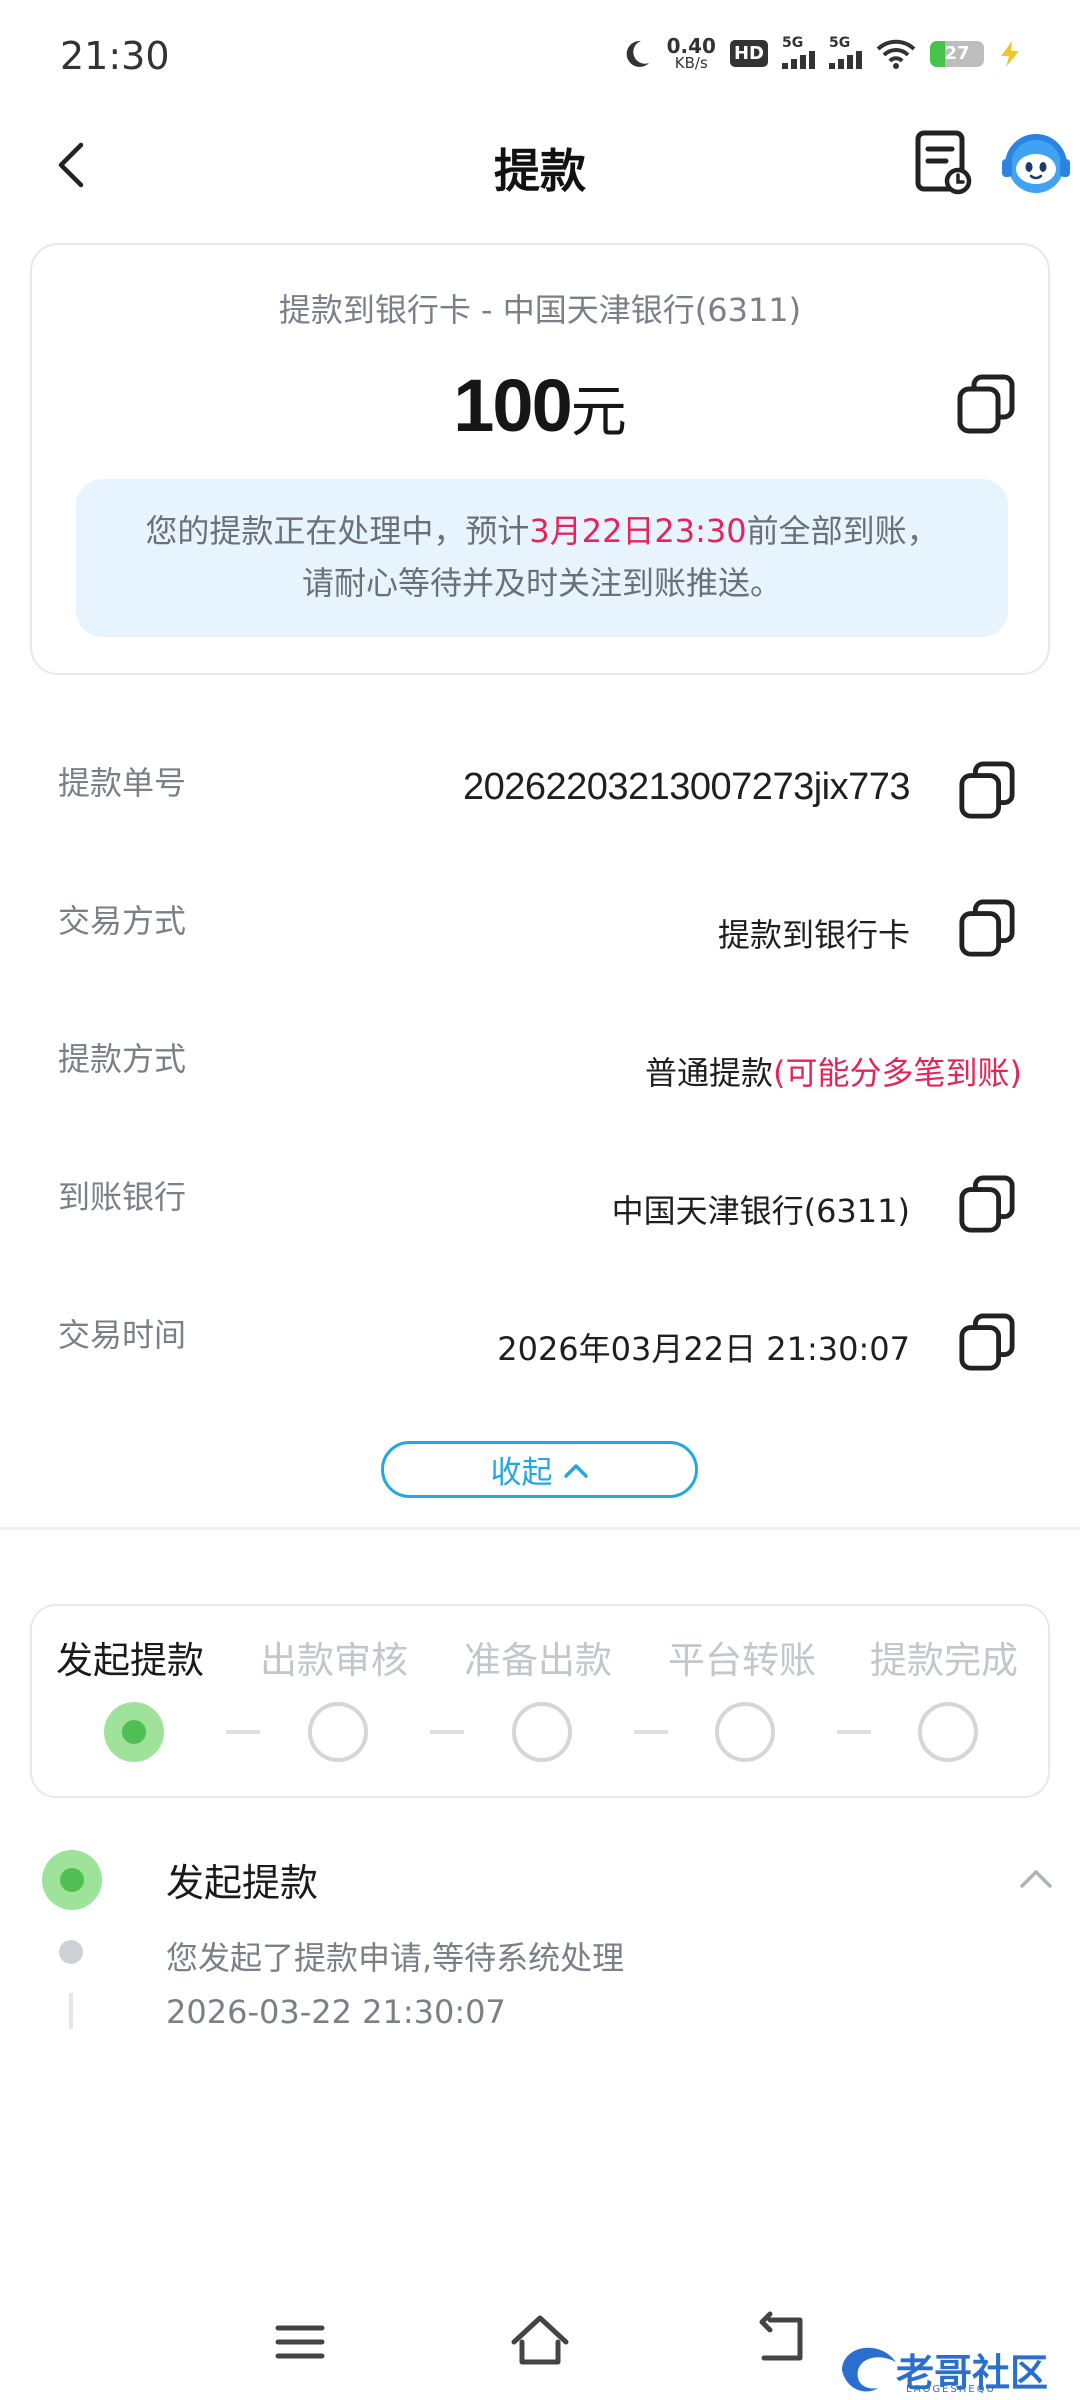 The height and width of the screenshot is (2400, 1080). Describe the element at coordinates (944, 1660) in the screenshot. I see `step-label: 提款完成` at that location.